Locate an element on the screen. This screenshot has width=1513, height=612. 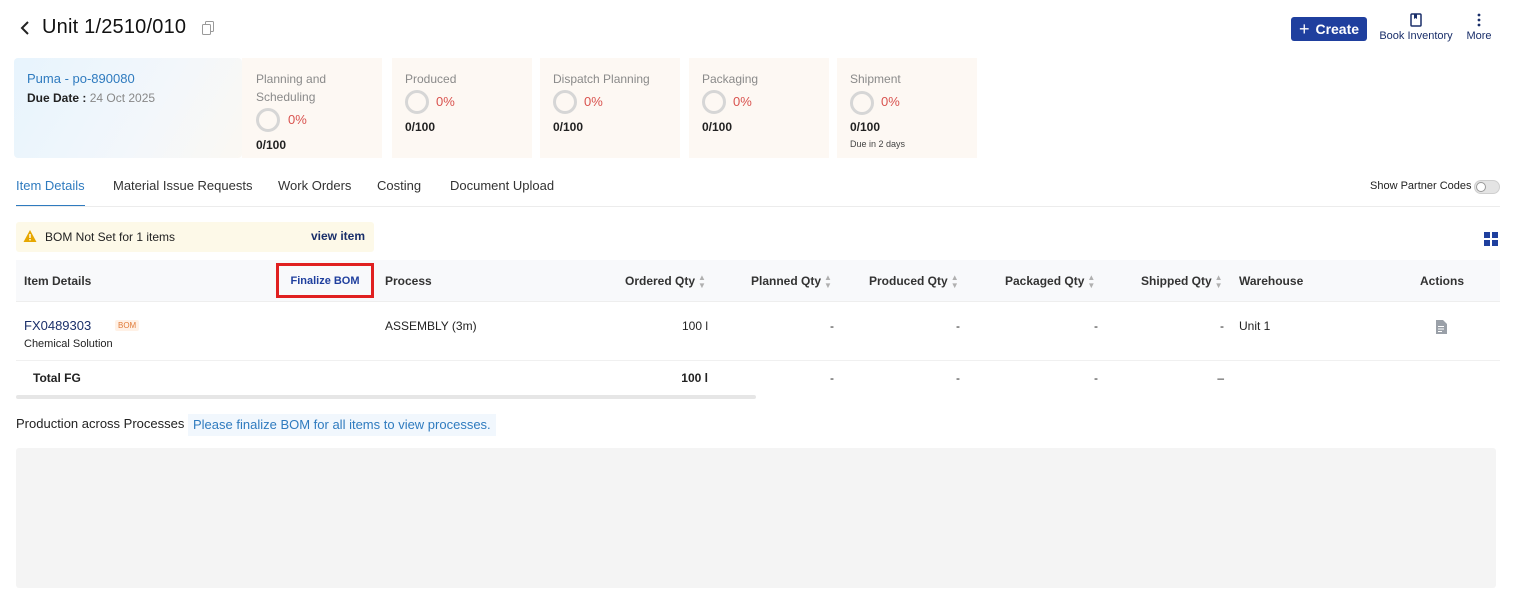
plus-icon: + is located at coordinates (1304, 29).